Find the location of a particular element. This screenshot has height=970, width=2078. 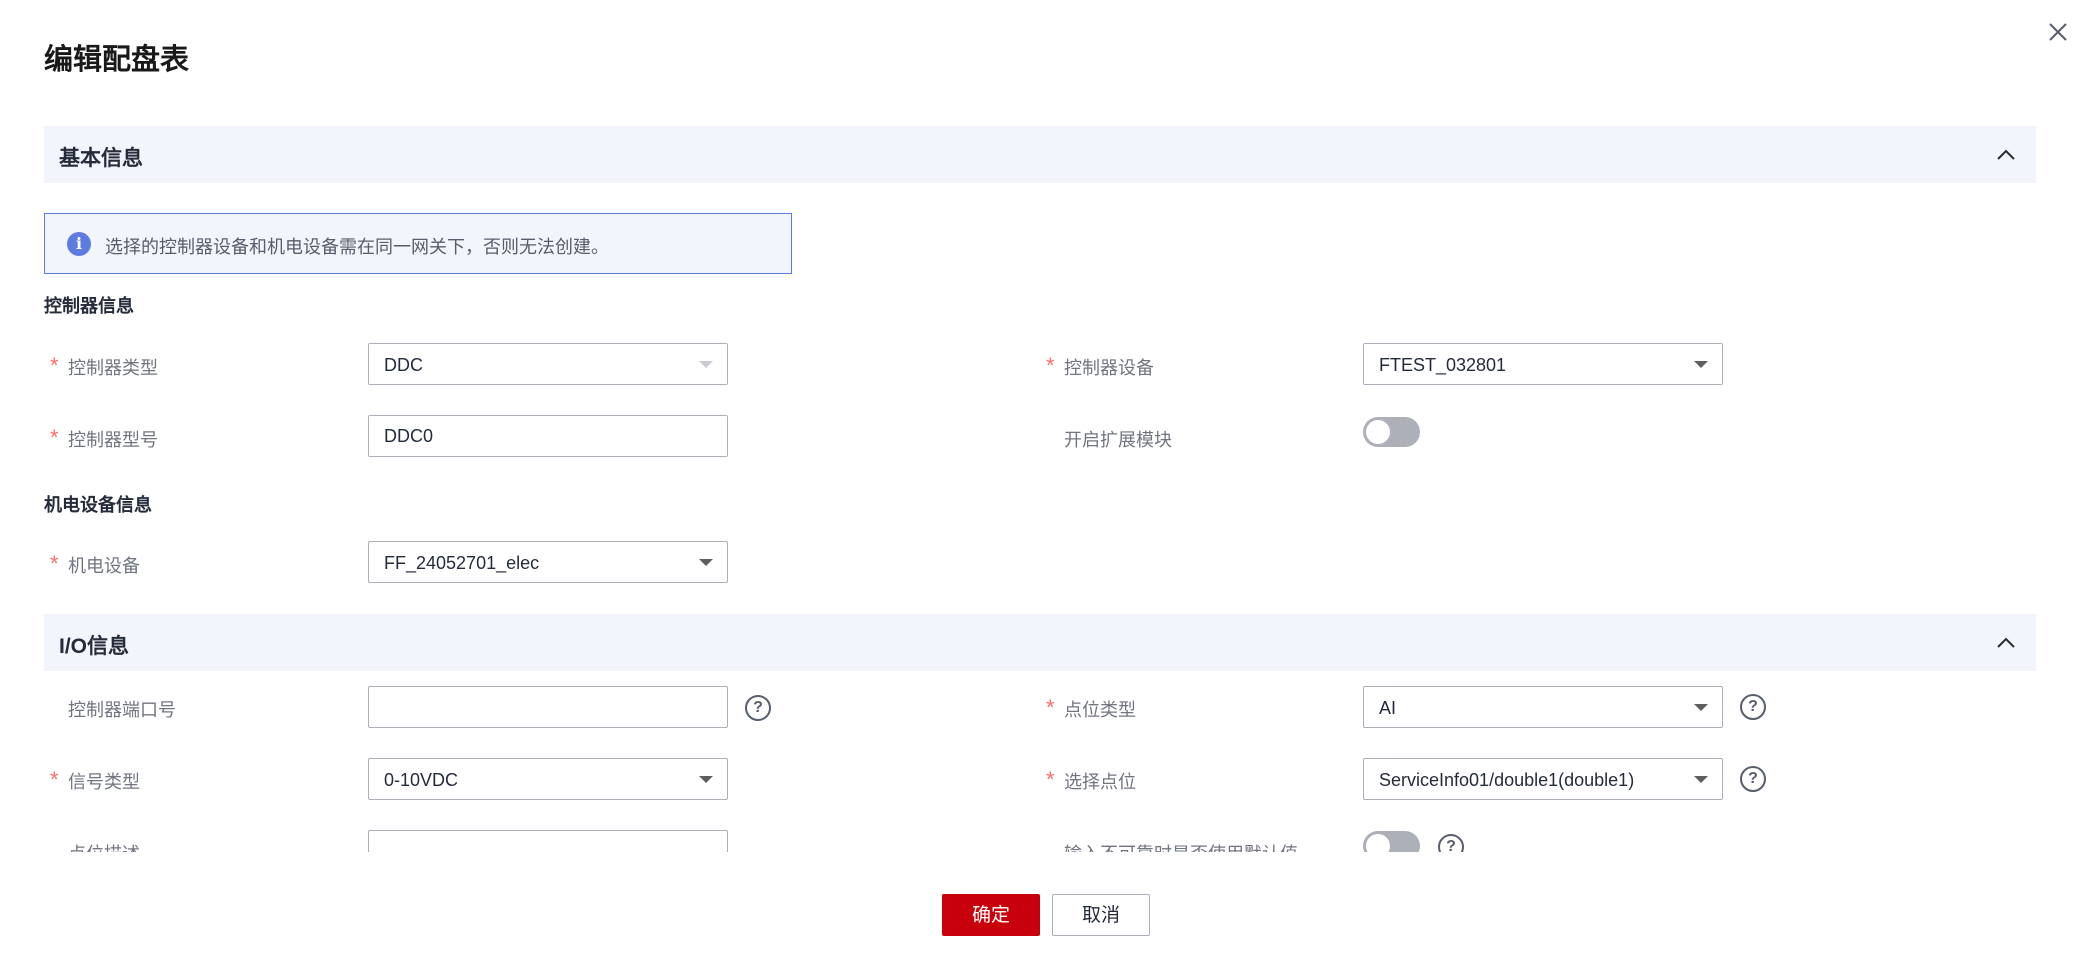

controller-model-input is located at coordinates (548, 436).